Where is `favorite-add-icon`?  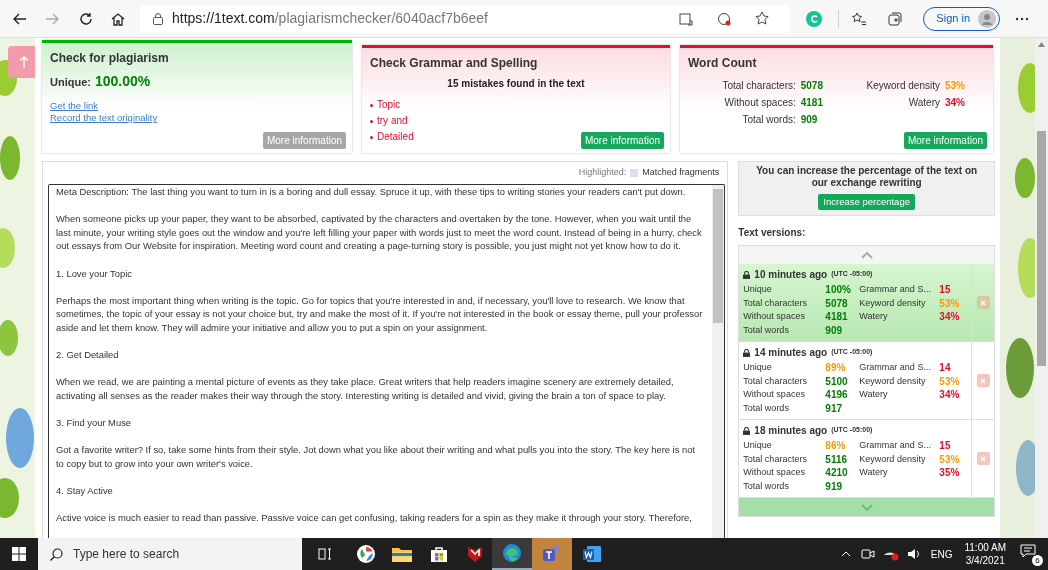
favorite-add-icon is located at coordinates (763, 18).